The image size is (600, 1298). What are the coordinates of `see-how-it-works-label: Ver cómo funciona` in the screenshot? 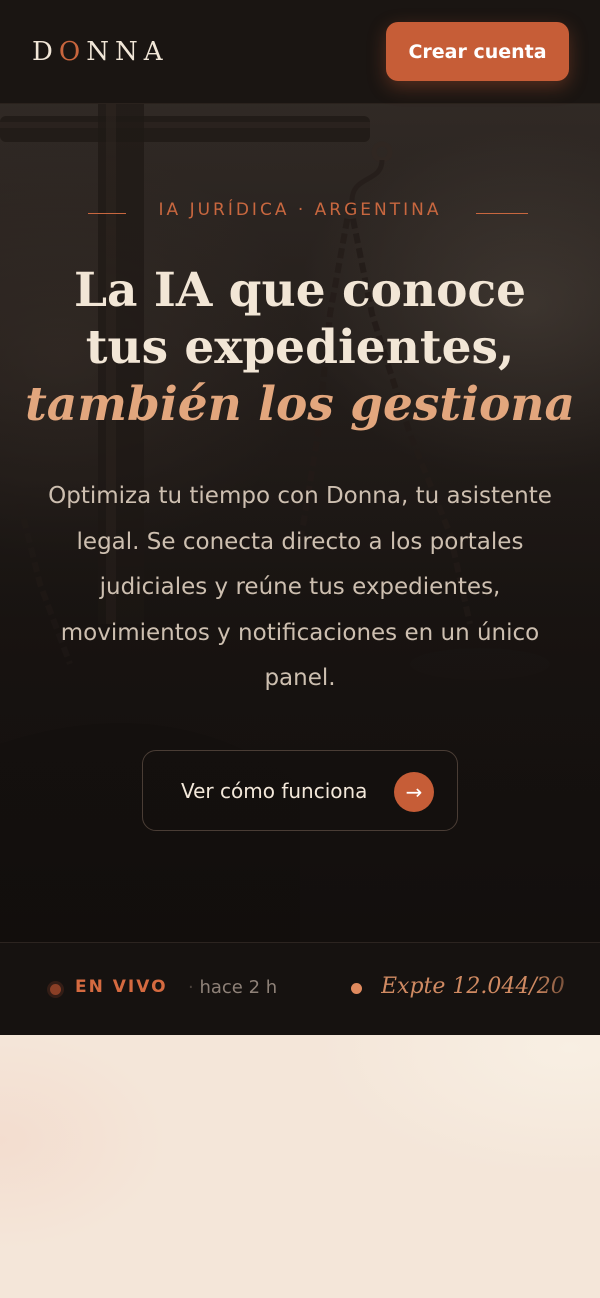 It's located at (274, 791).